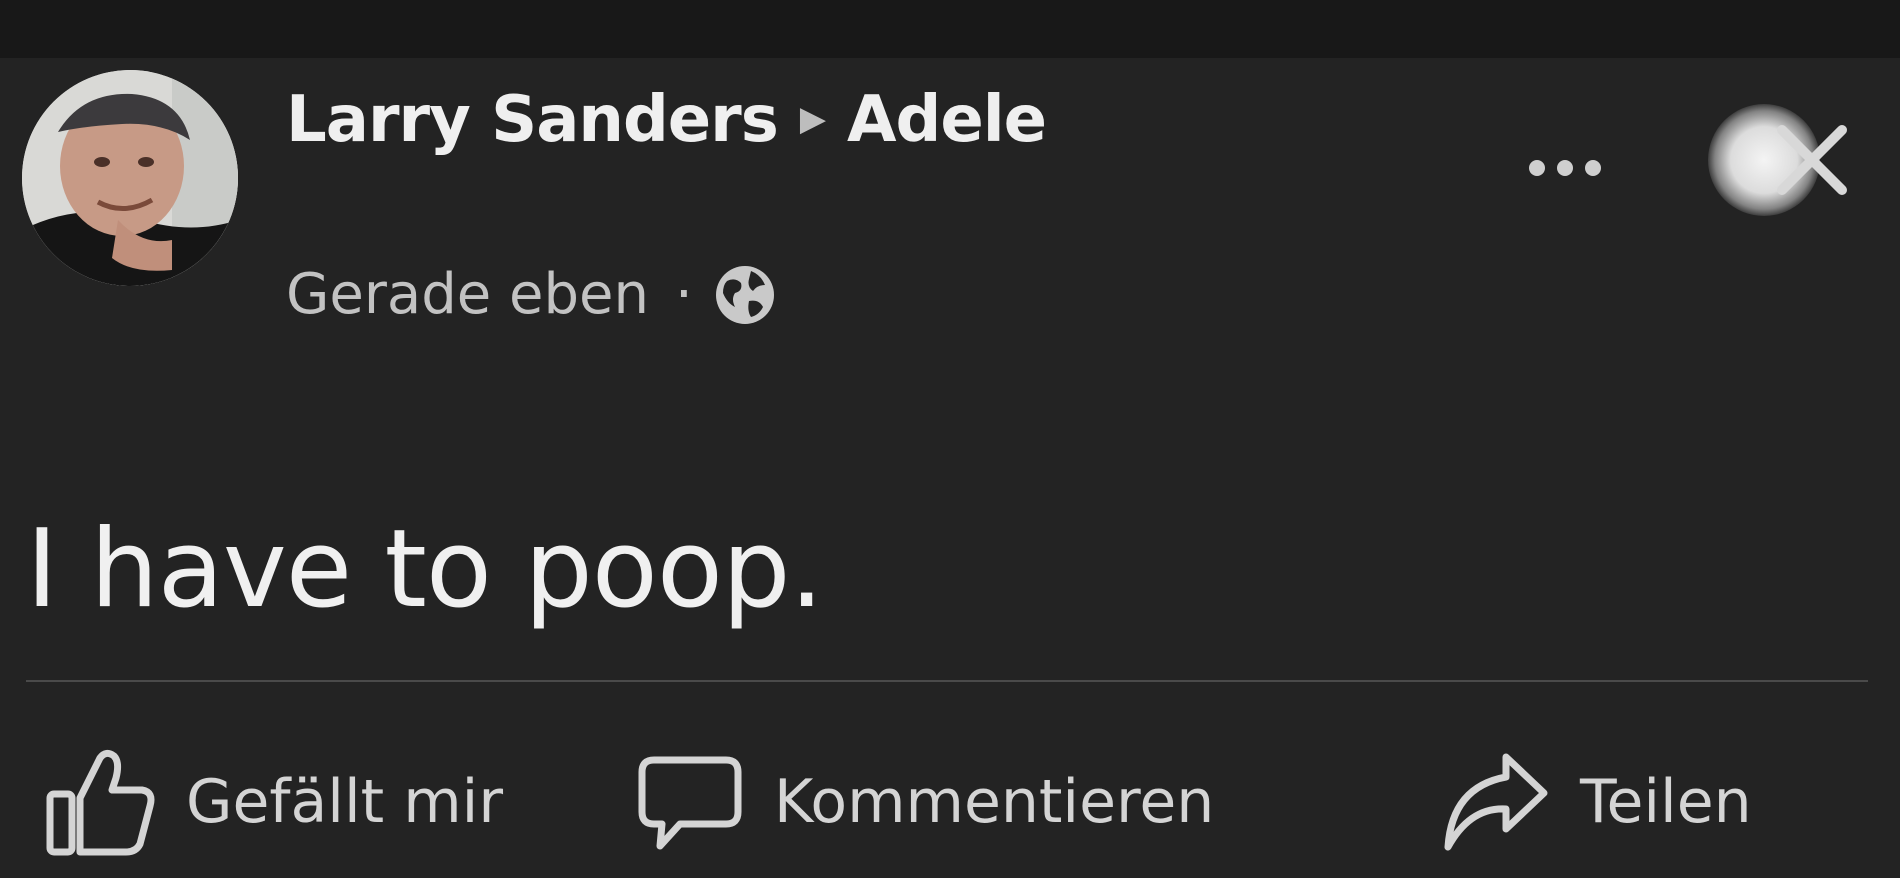  I want to click on close-icon, so click(1812, 160).